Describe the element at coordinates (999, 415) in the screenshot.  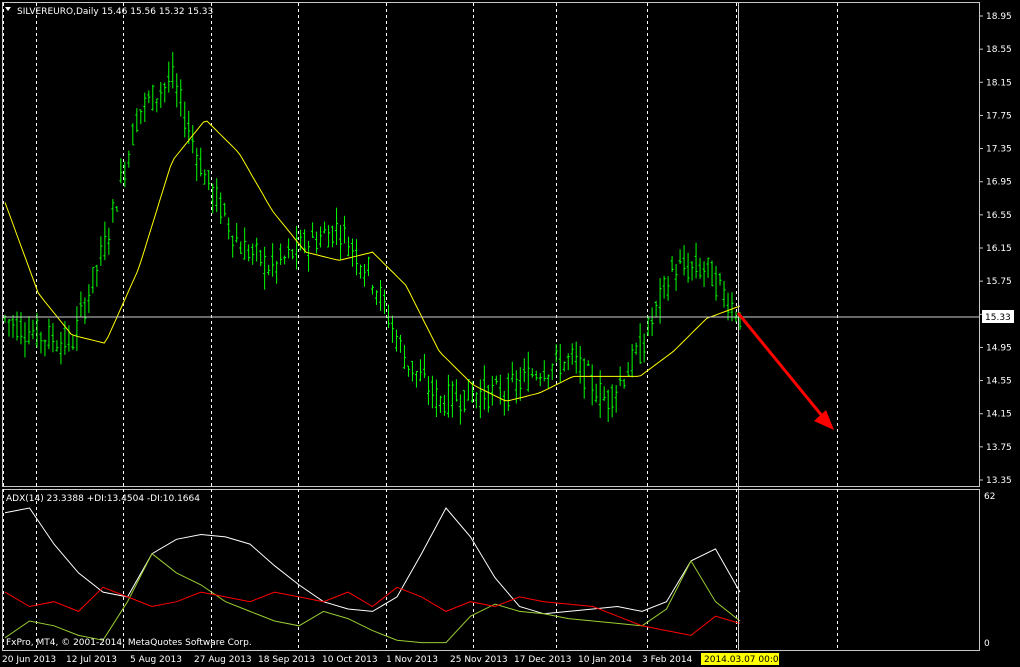
I see `y-tick-label: 14.15` at that location.